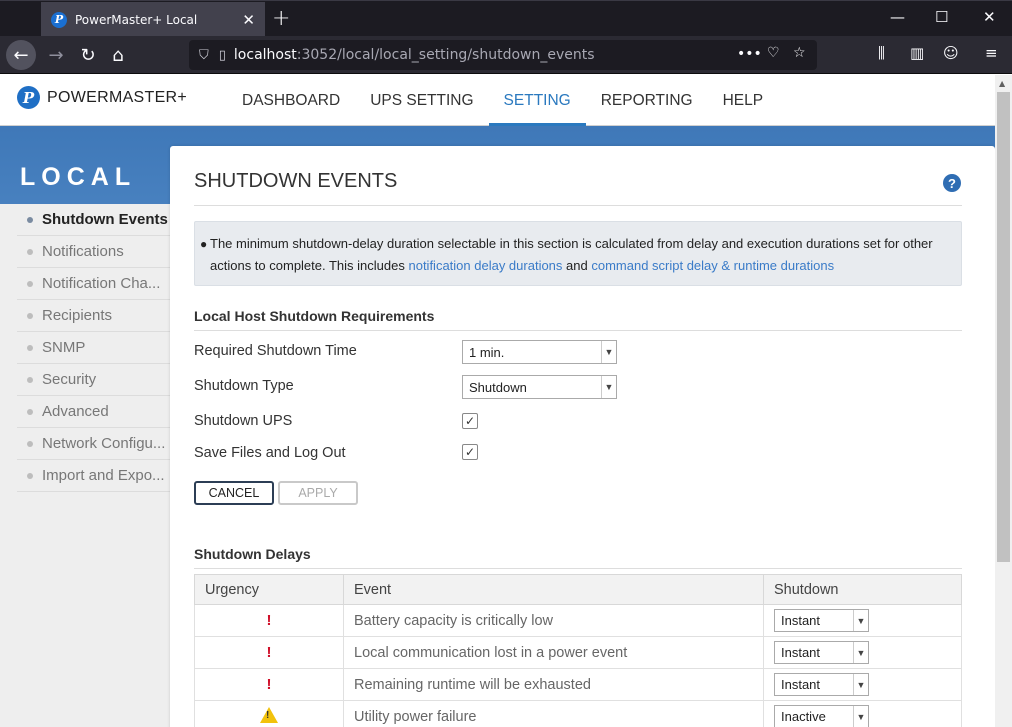 The width and height of the screenshot is (1012, 727). I want to click on page-title: SHUTDOWN EVENTS, so click(296, 181).